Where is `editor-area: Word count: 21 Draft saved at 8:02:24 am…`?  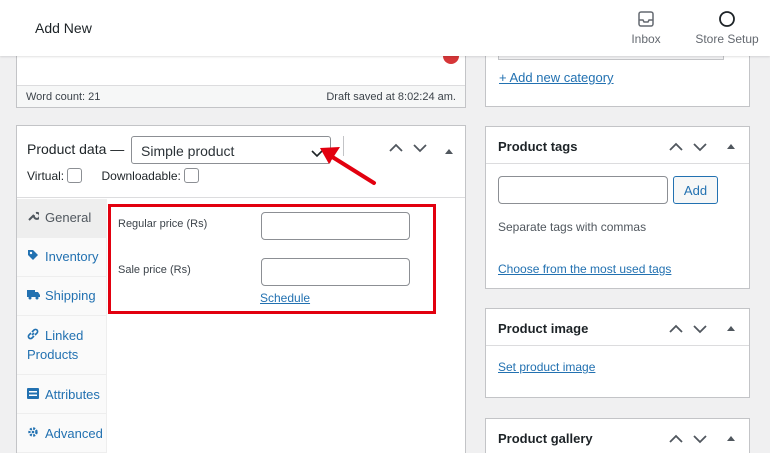 editor-area: Word count: 21 Draft saved at 8:02:24 am… is located at coordinates (241, 78).